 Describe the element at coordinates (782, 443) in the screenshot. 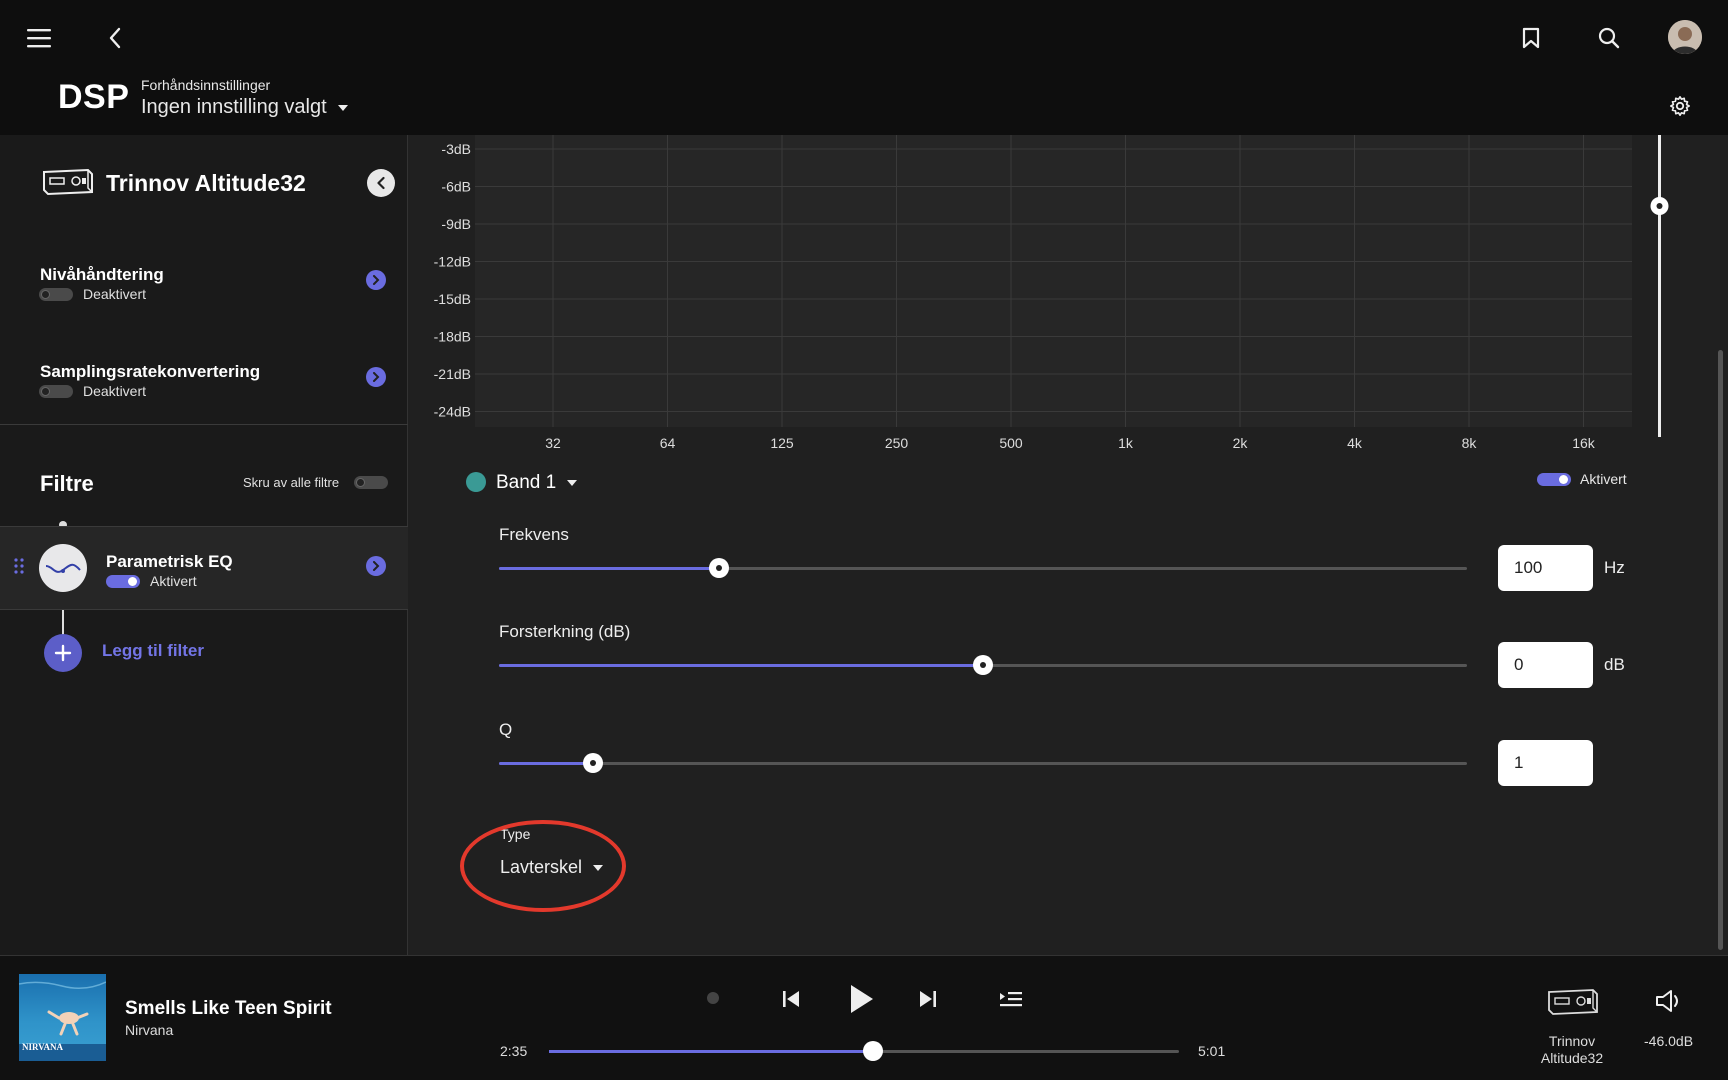

I see `chart-x-tick-label: 125` at that location.